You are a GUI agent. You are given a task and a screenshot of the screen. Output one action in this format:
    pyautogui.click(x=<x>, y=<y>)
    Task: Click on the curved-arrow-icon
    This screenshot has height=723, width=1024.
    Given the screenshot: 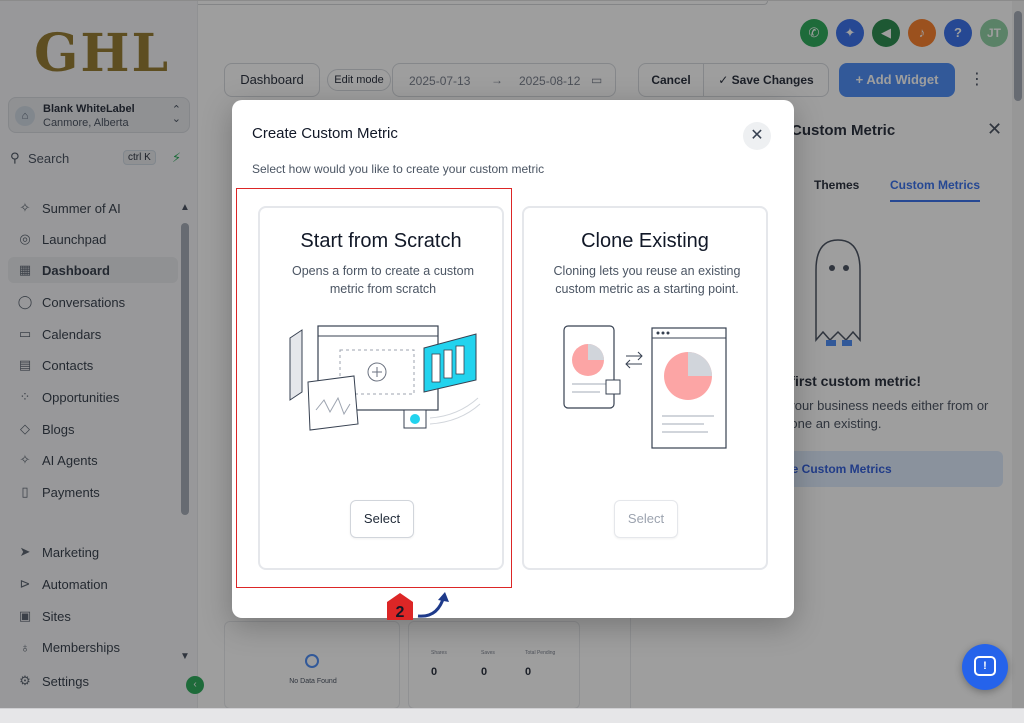 What is the action you would take?
    pyautogui.click(x=433, y=605)
    